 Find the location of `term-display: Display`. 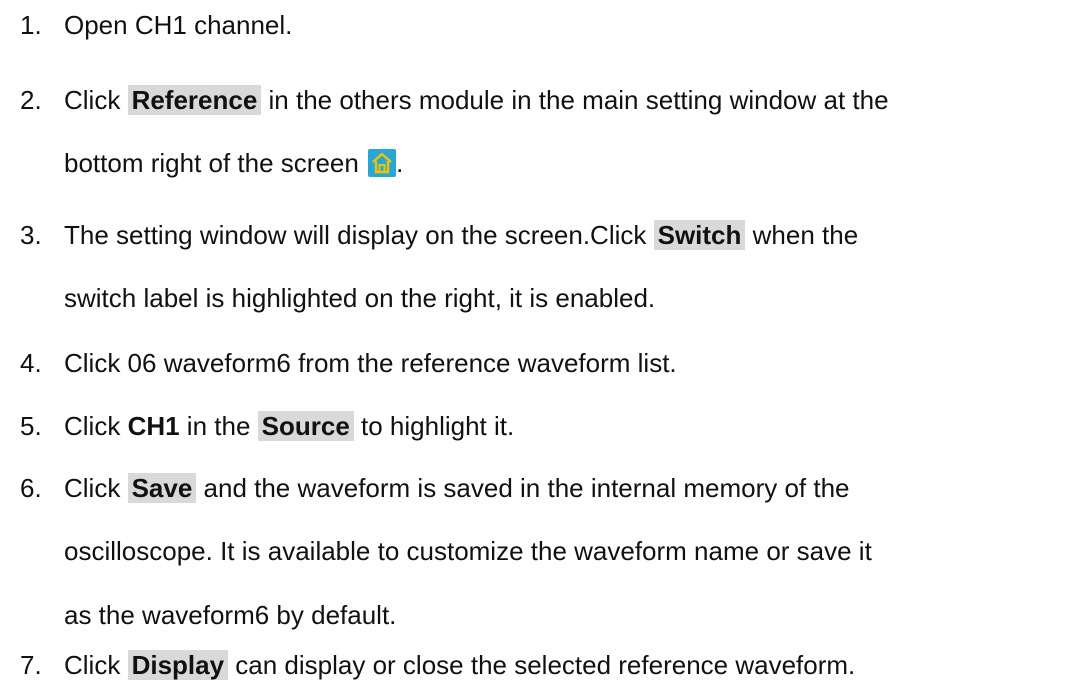

term-display: Display is located at coordinates (178, 665).